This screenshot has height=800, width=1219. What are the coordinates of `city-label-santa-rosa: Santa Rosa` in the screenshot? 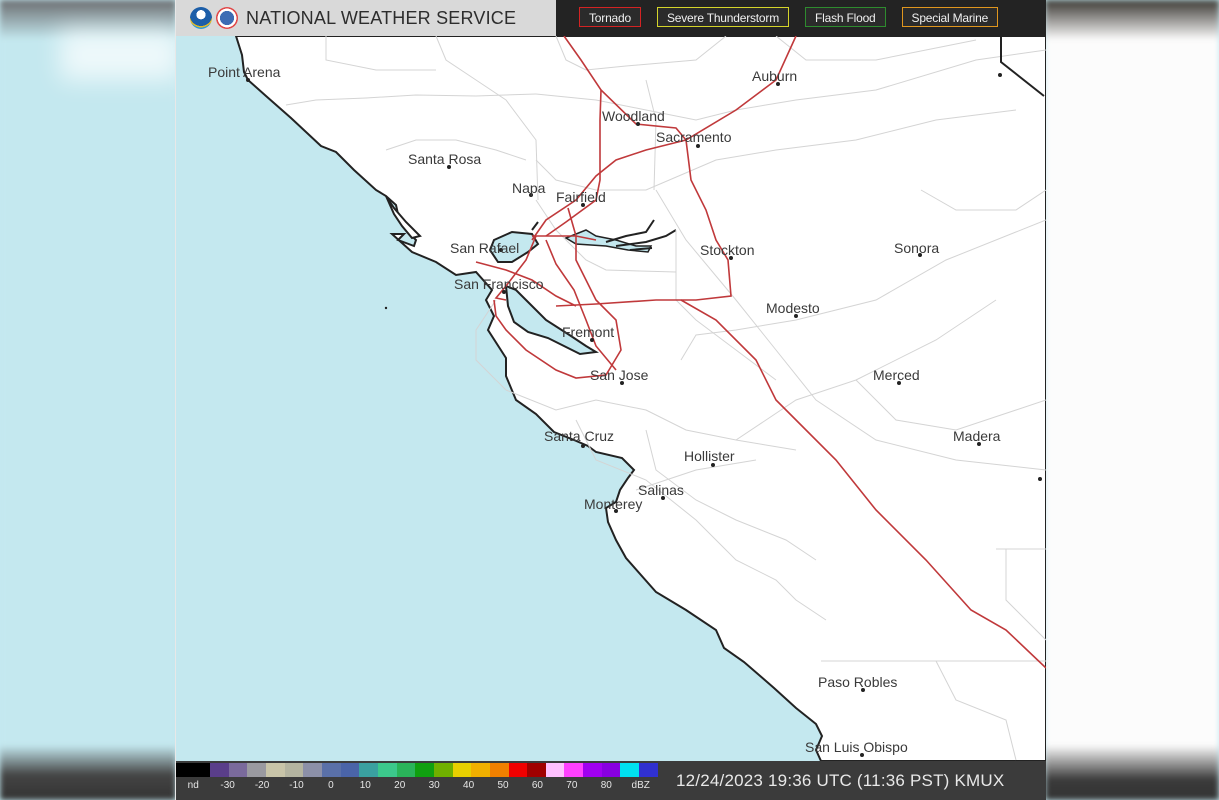 It's located at (444, 159).